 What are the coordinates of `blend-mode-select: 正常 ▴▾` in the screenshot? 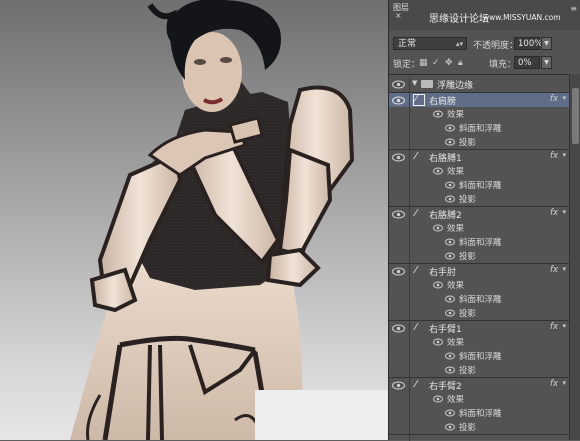 It's located at (430, 43).